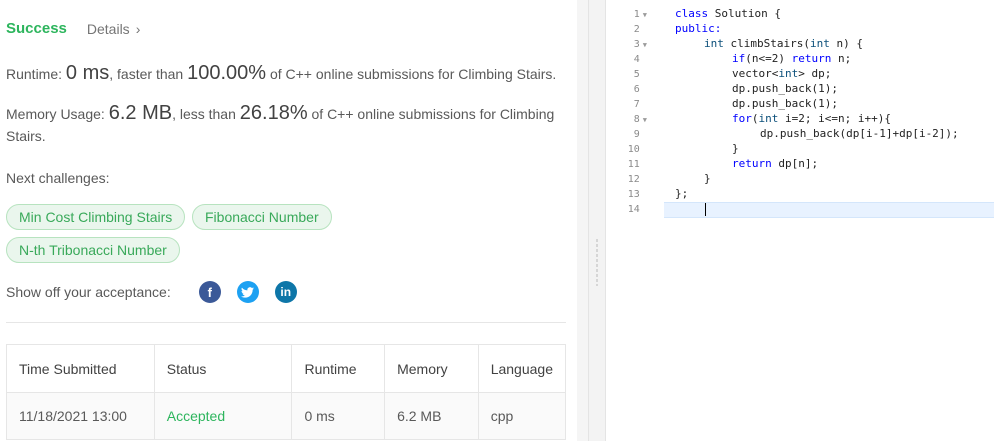 Image resolution: width=994 pixels, height=441 pixels. Describe the element at coordinates (80, 416) in the screenshot. I see `cell-time: 11/18/2021 13:00` at that location.